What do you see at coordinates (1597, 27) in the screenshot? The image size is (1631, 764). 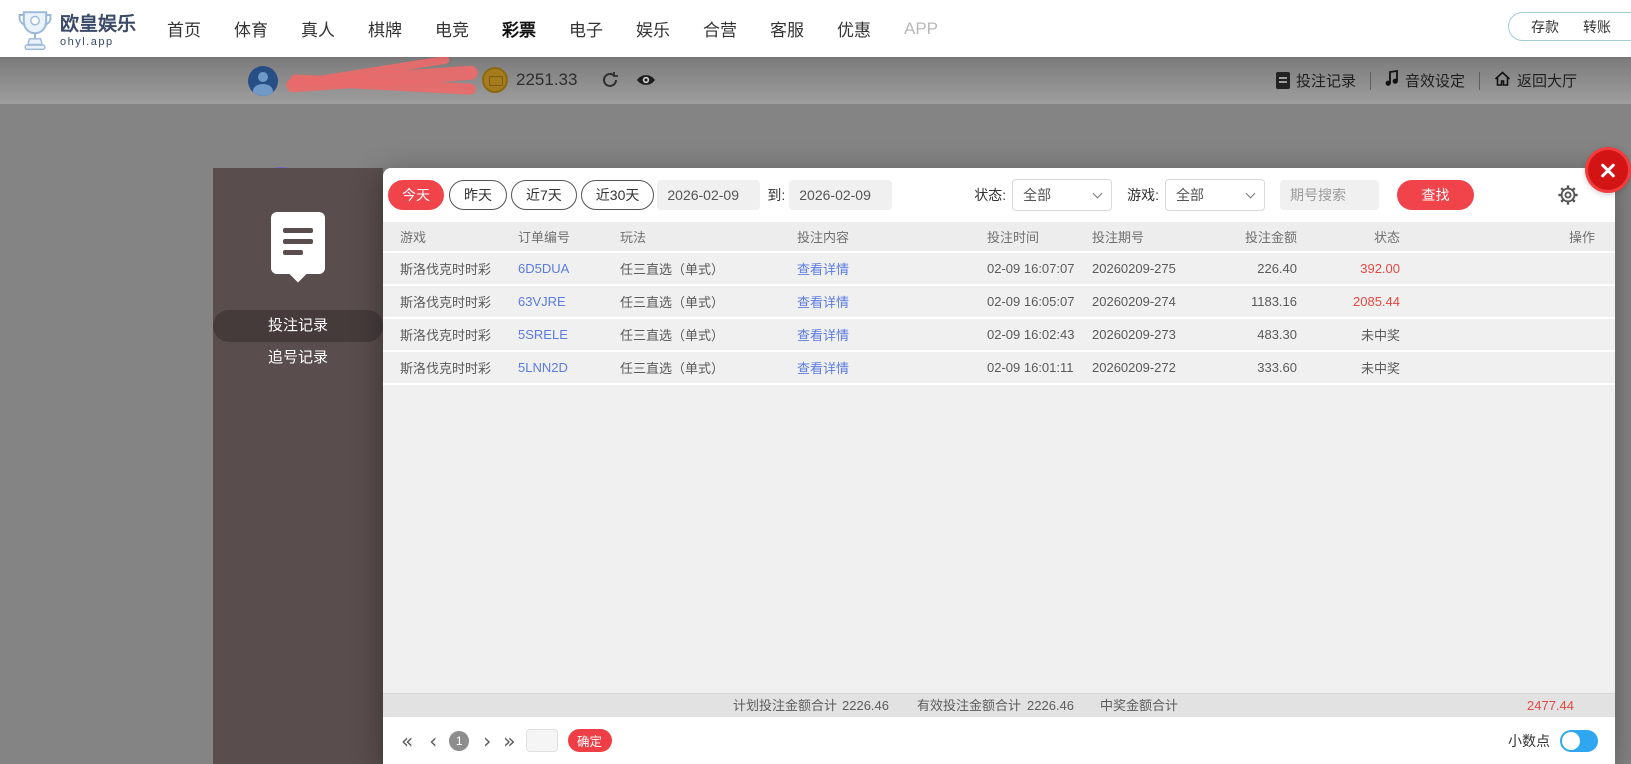 I see `transfer-button: 转账` at bounding box center [1597, 27].